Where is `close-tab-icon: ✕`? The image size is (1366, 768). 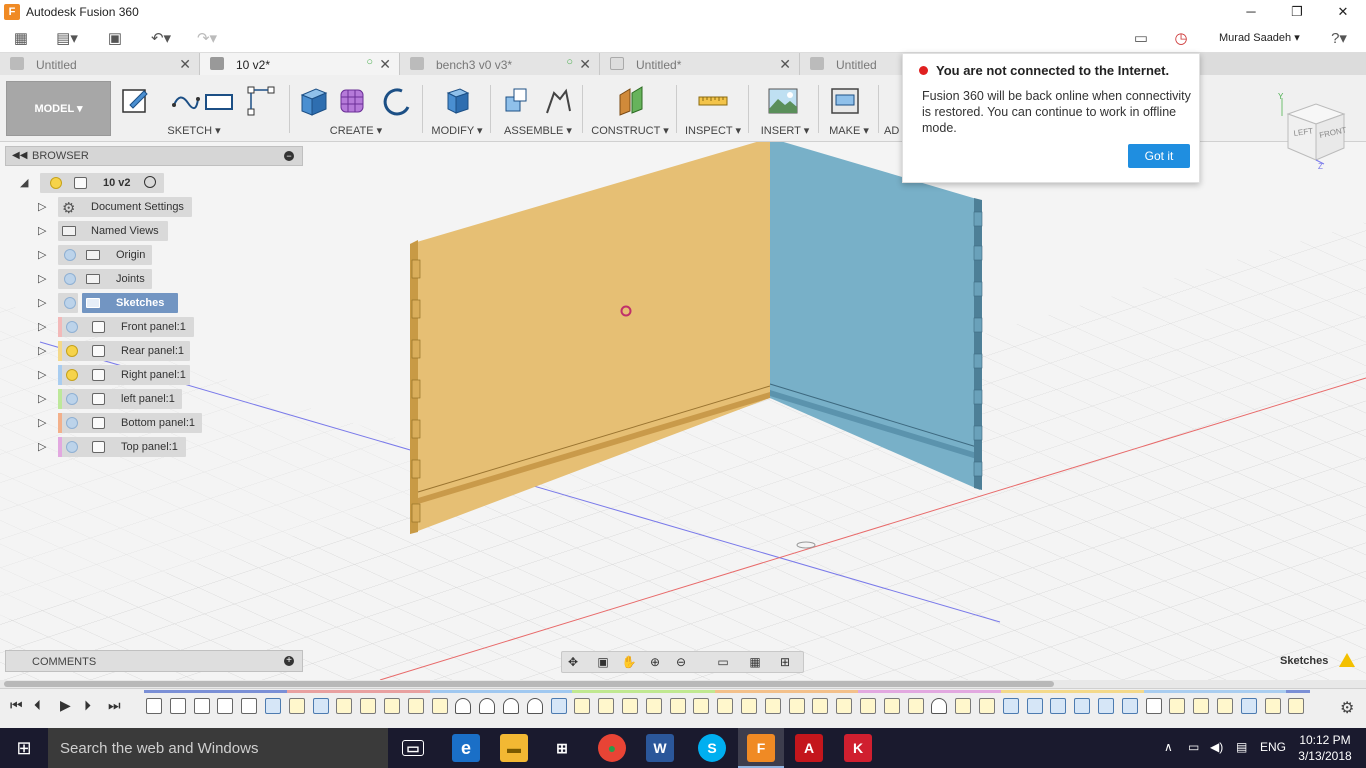
close-tab-icon: ✕ is located at coordinates (185, 64).